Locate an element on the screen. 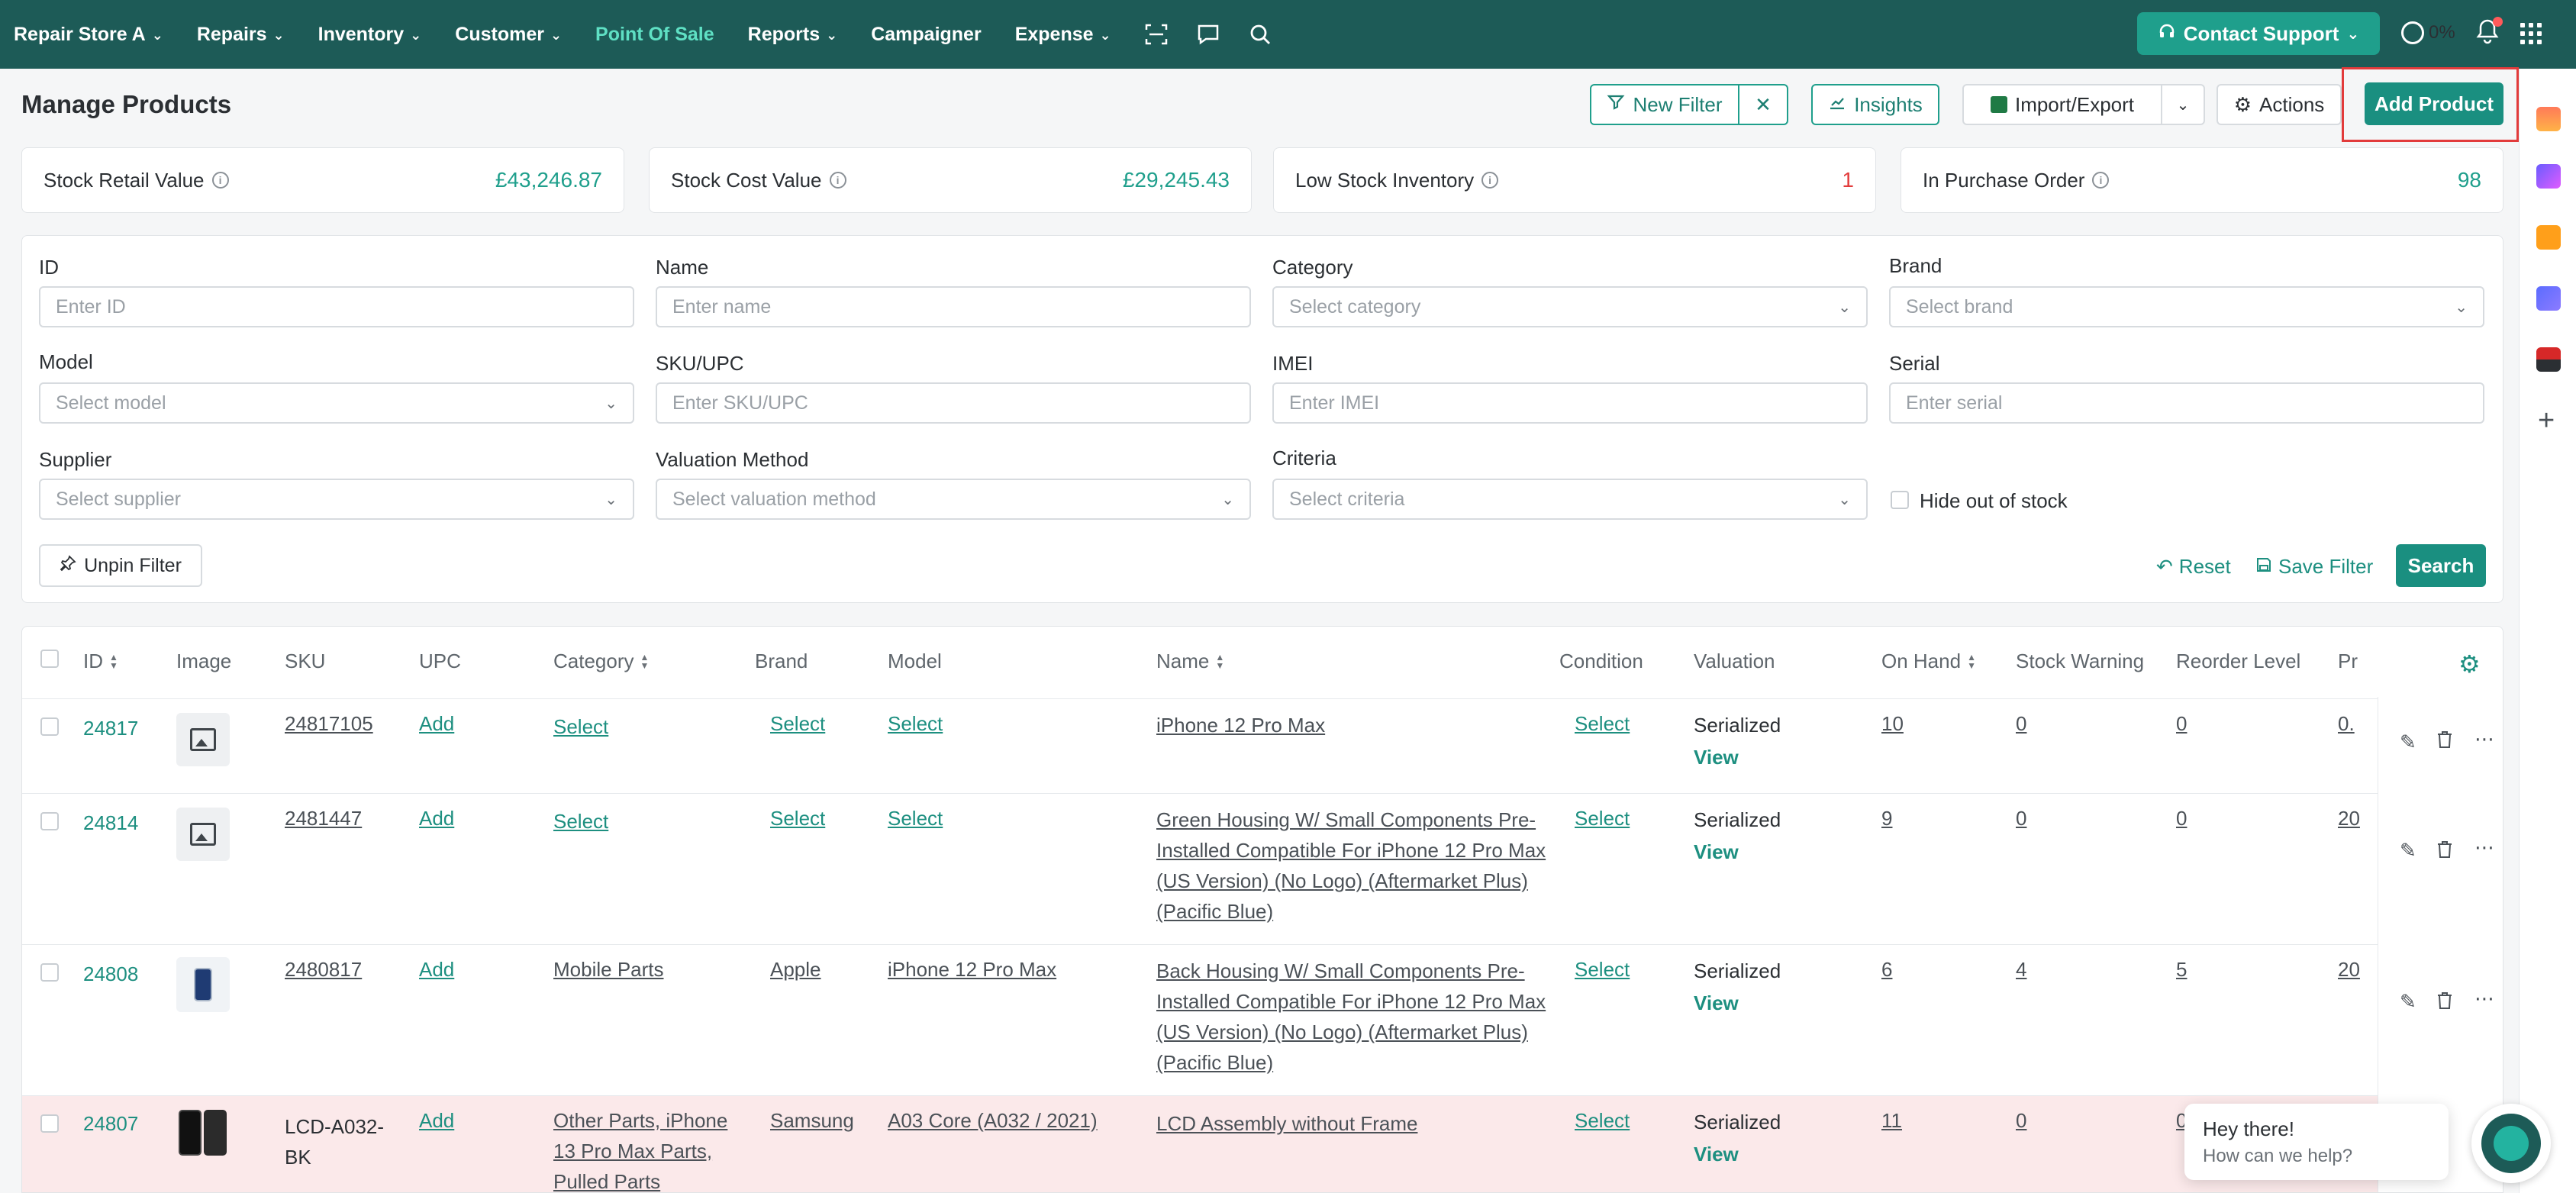 The height and width of the screenshot is (1193, 2576). model-select: Select model ⌄ is located at coordinates (336, 403).